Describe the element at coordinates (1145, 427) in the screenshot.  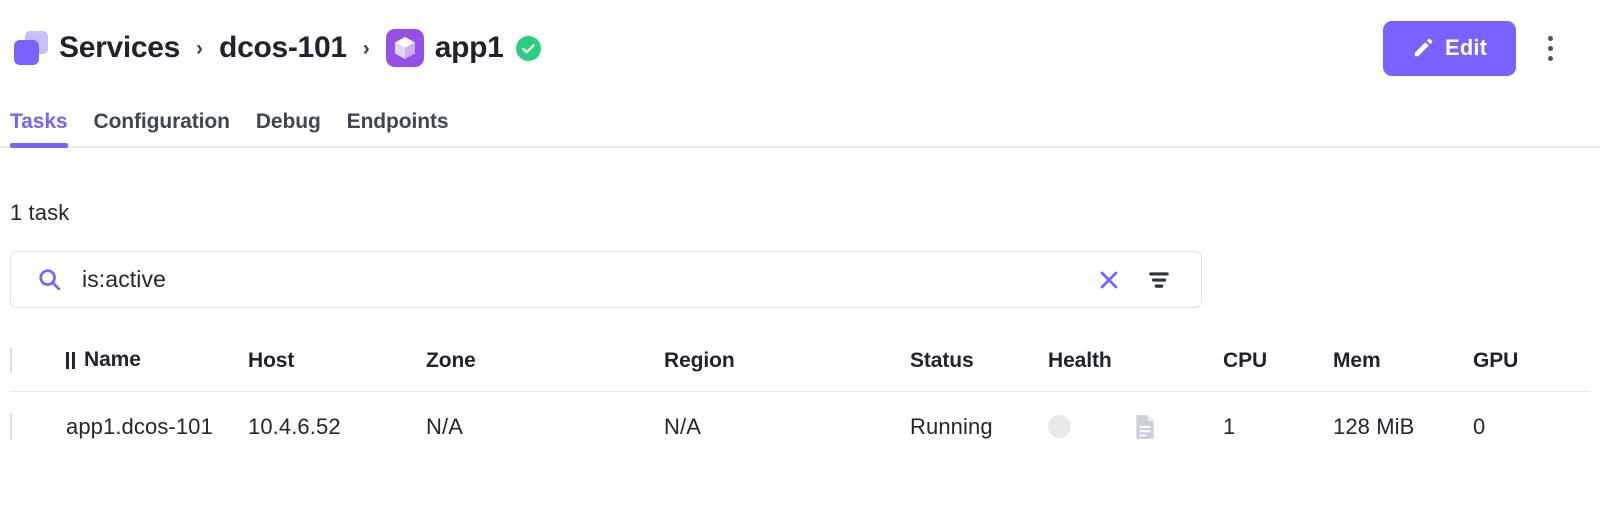
I see `file-document-icon` at that location.